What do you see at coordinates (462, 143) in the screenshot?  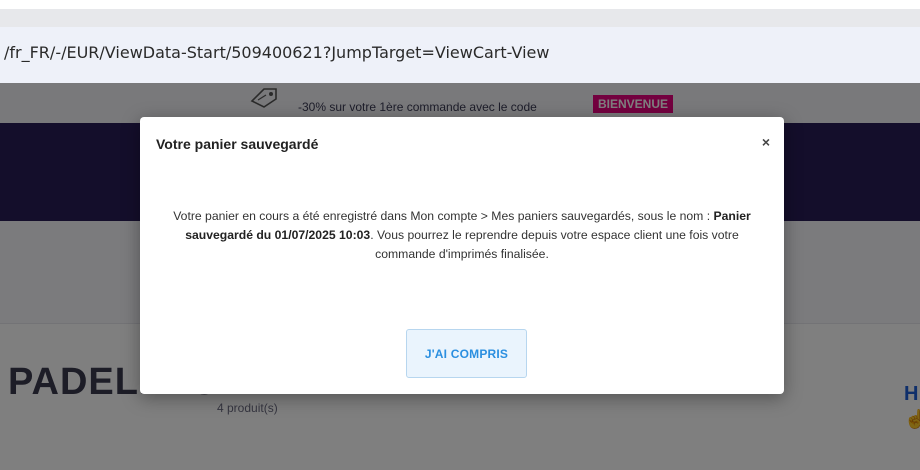 I see `modal-header: Votre panier sauvegardé ×` at bounding box center [462, 143].